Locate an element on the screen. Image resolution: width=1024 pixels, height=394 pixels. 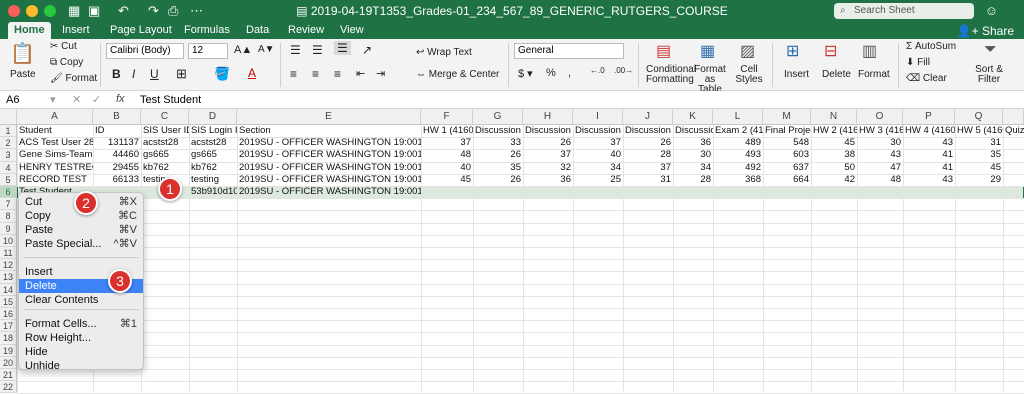
row-header: 3 is located at coordinates (8, 155).